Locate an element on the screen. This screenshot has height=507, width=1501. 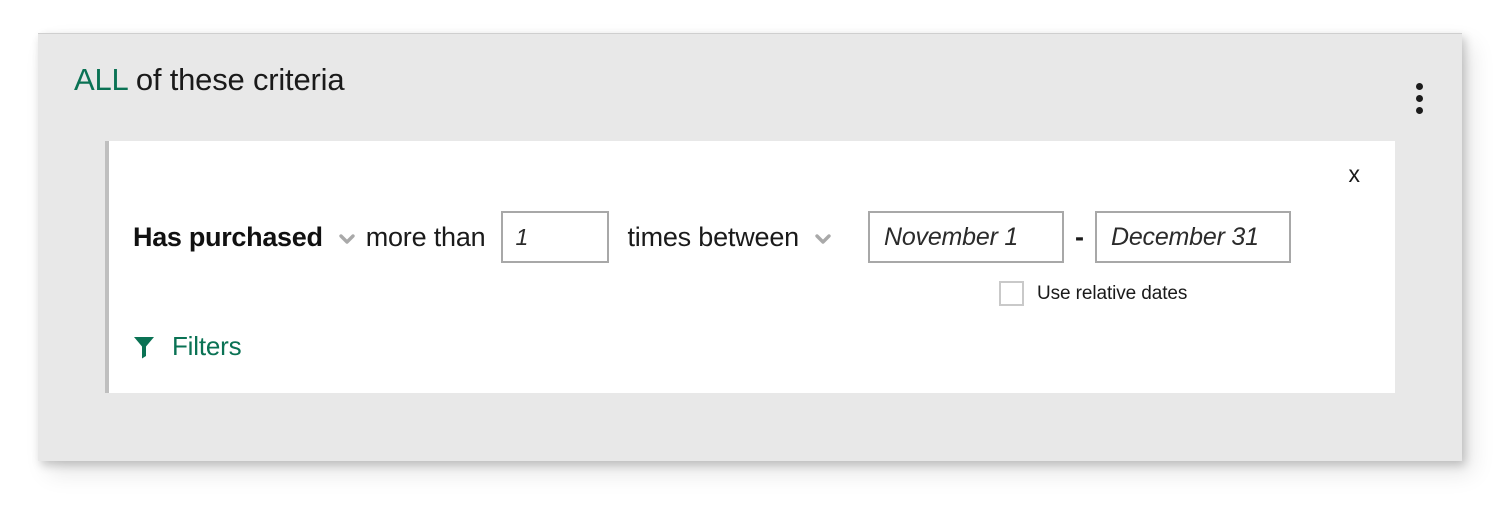
start-date-input is located at coordinates (965, 237).